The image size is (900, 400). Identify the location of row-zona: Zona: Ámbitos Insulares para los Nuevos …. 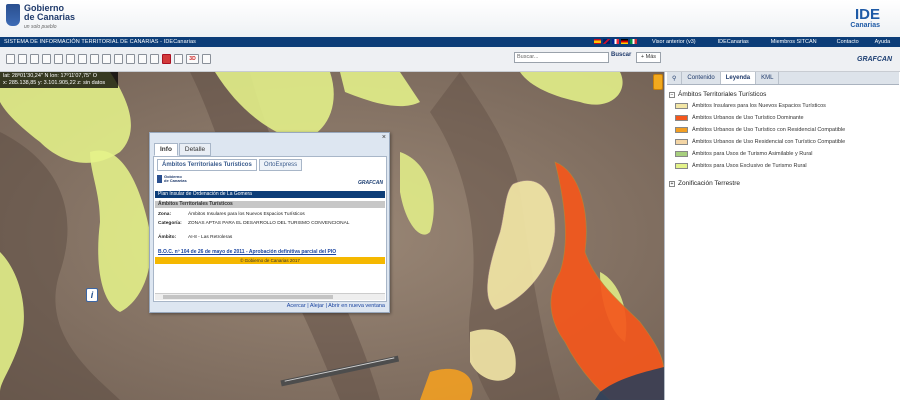
(231, 214).